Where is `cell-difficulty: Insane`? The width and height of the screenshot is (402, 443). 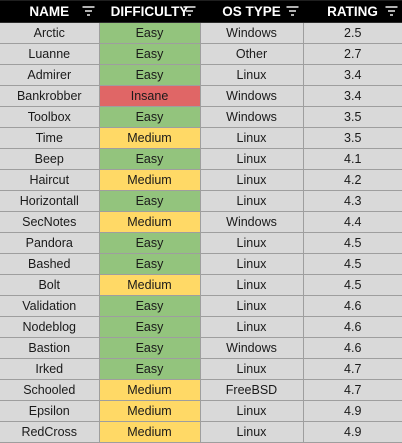
cell-difficulty: Insane is located at coordinates (149, 96).